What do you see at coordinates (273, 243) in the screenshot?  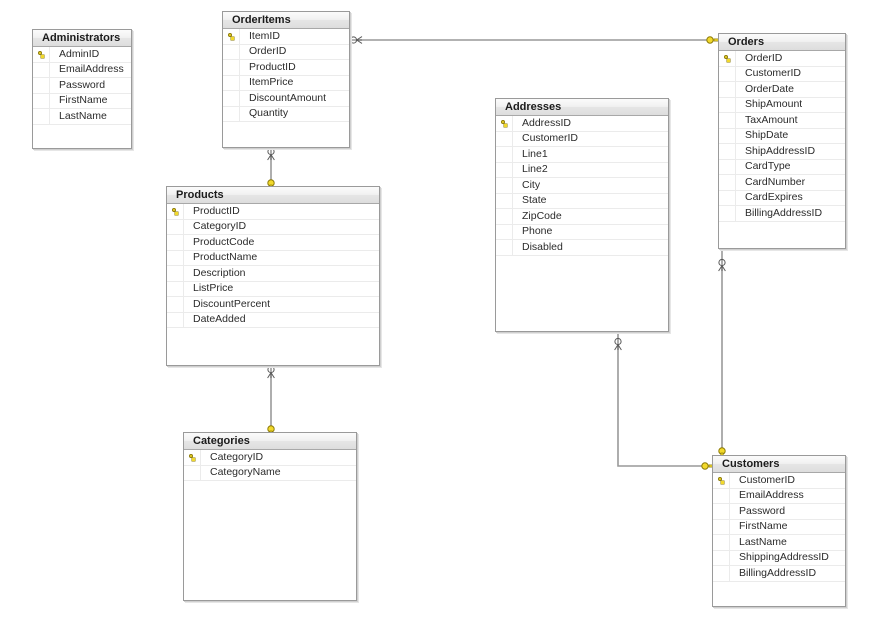 I see `field-row: ProductCode` at bounding box center [273, 243].